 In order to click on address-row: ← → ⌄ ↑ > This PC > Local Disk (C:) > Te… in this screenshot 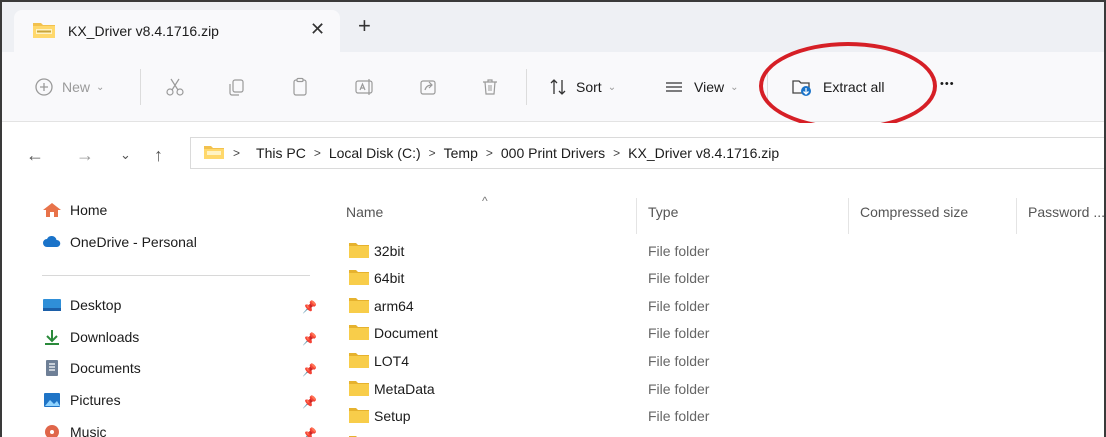, I will do `click(553, 153)`.